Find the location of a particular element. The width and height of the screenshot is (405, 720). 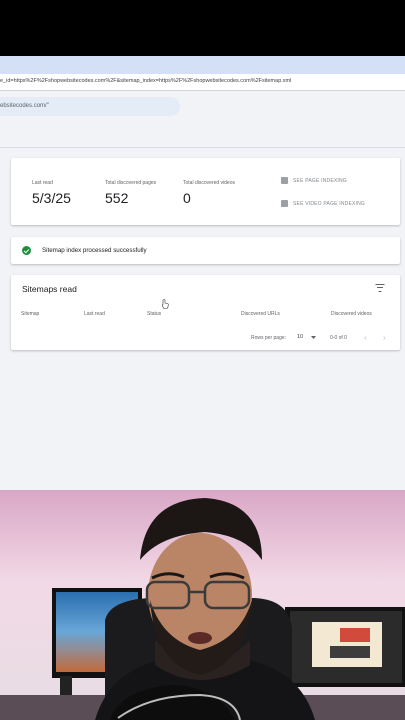

filter-icon is located at coordinates (379, 288).